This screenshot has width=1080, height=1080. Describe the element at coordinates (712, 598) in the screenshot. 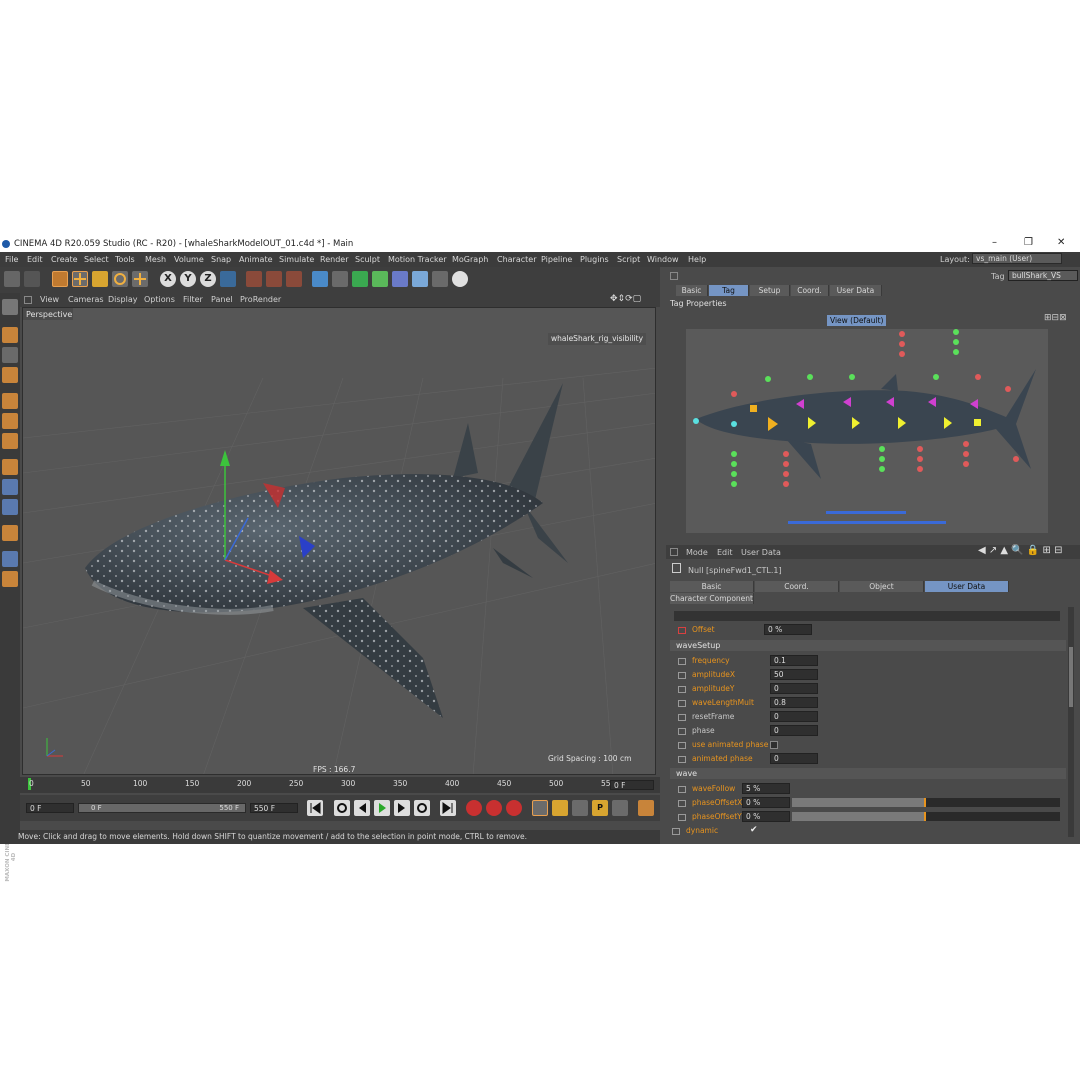

I see `attr-tab-character-component: Character Component` at that location.